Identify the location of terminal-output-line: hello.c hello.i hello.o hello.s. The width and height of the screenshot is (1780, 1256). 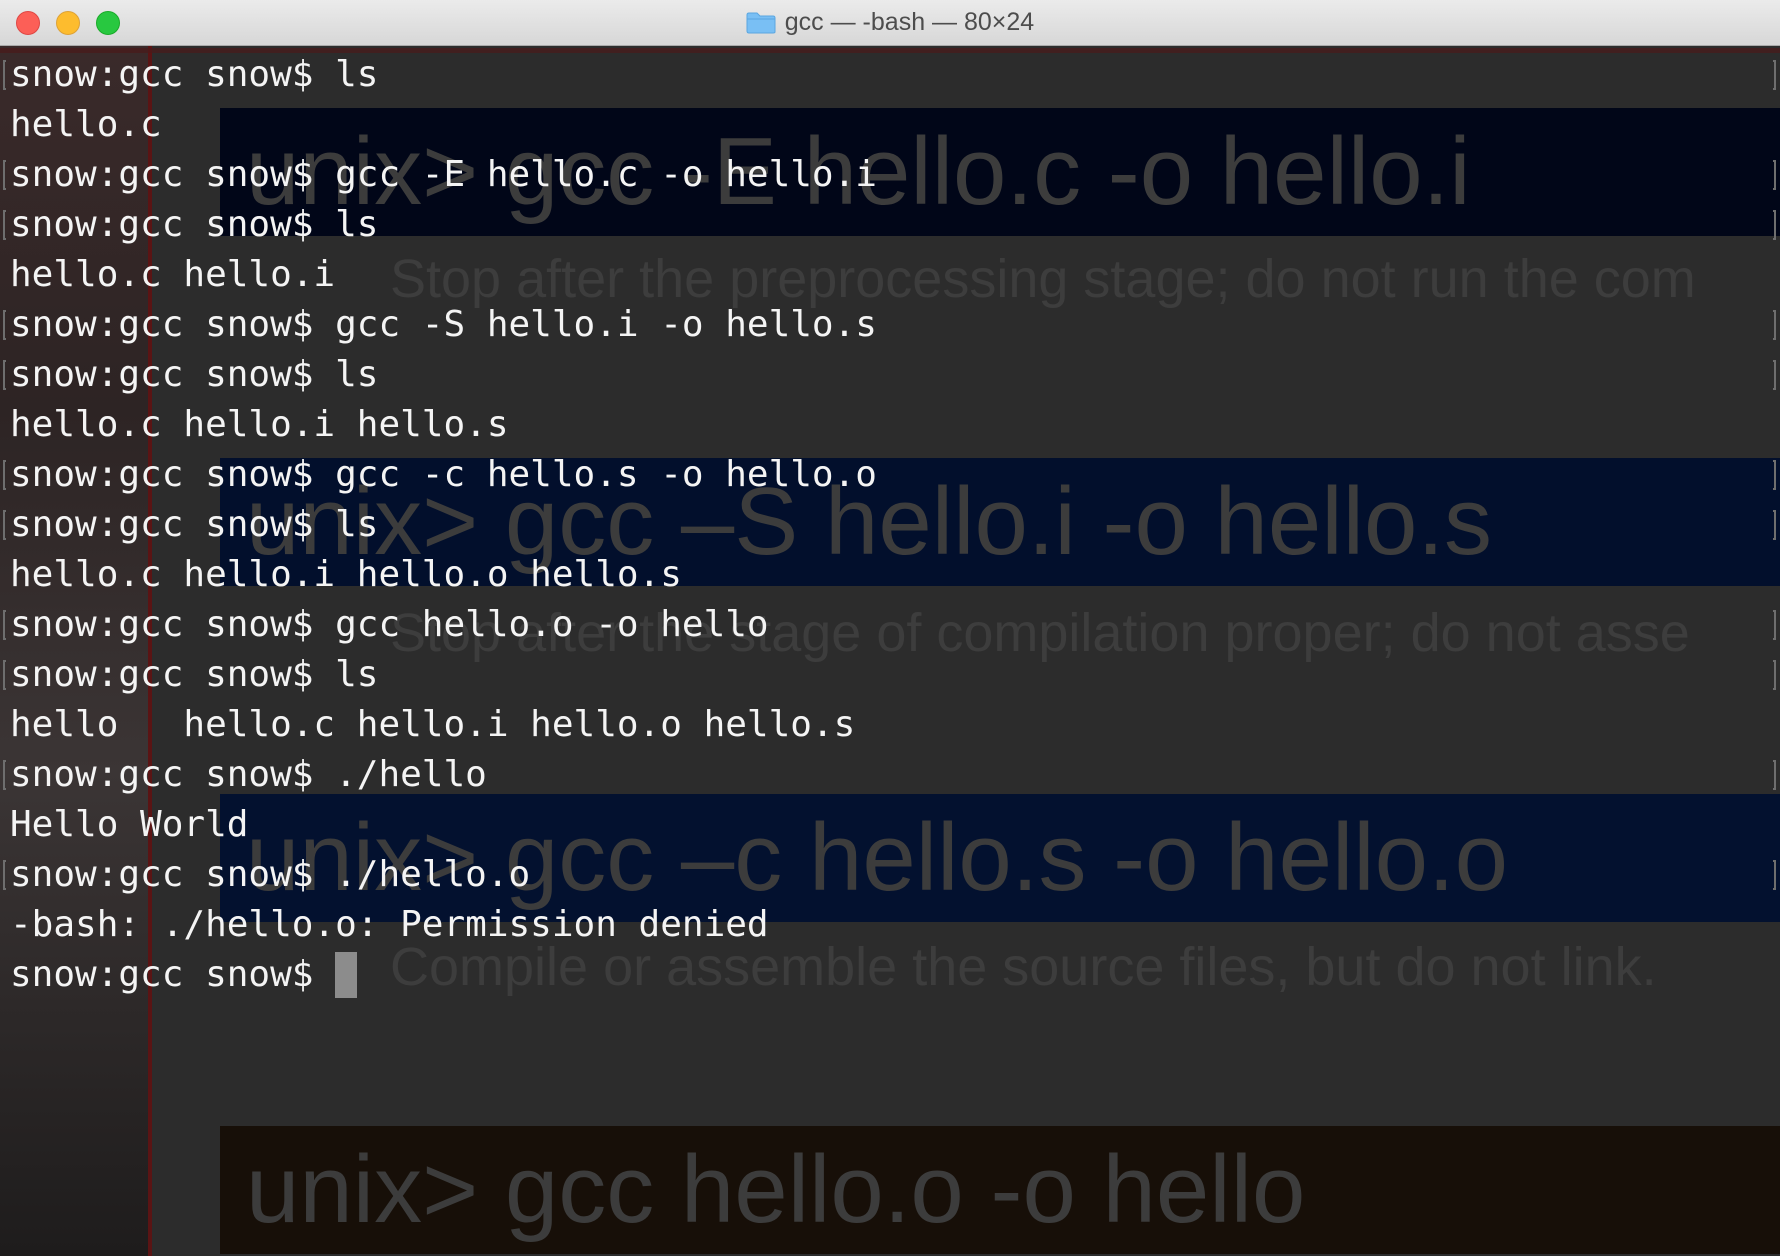
(890, 575).